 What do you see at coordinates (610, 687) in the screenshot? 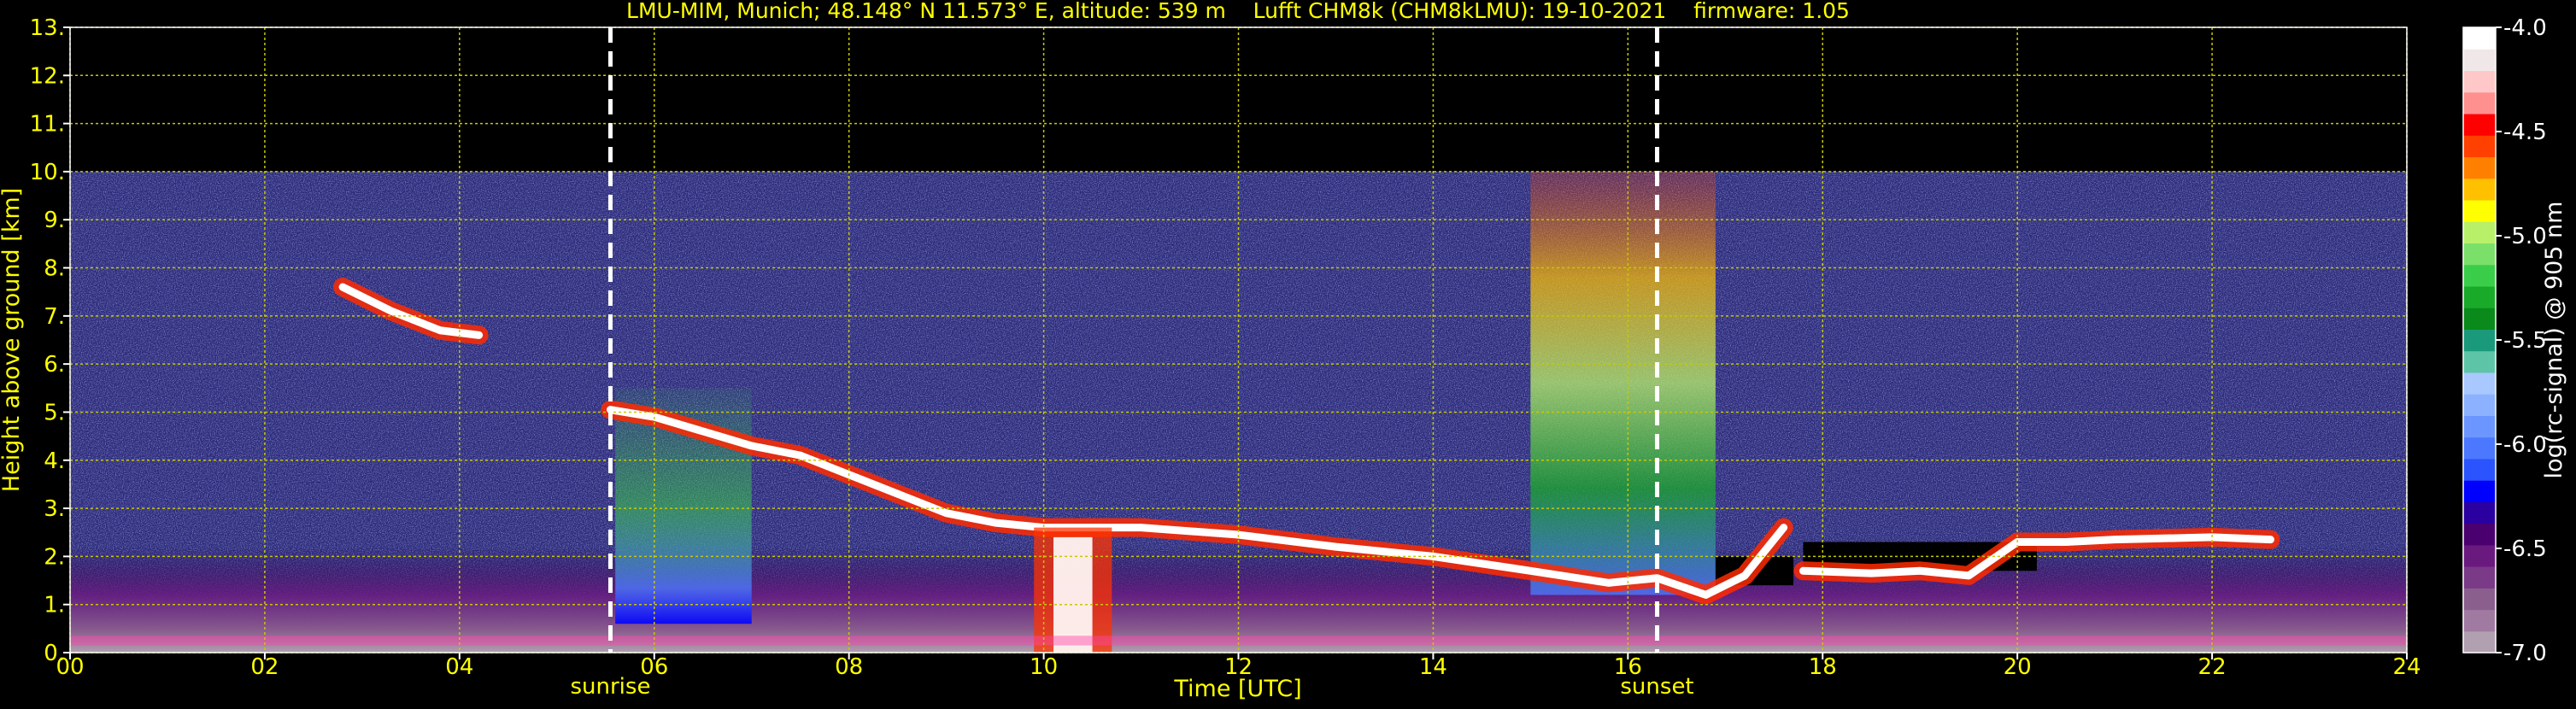
I see `sunrise-label: sunrise` at bounding box center [610, 687].